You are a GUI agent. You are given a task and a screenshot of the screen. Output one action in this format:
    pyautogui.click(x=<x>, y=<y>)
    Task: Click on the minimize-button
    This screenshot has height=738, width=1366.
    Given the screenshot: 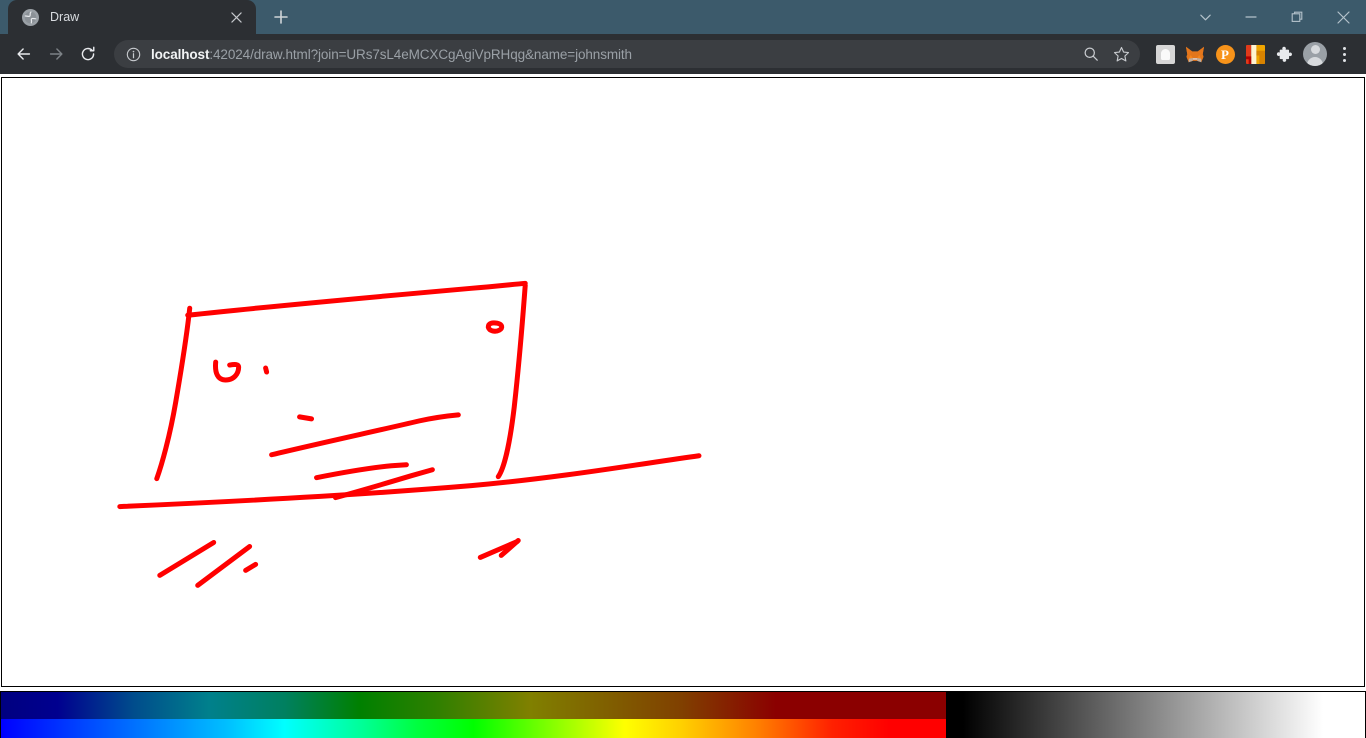 What is the action you would take?
    pyautogui.click(x=1251, y=17)
    